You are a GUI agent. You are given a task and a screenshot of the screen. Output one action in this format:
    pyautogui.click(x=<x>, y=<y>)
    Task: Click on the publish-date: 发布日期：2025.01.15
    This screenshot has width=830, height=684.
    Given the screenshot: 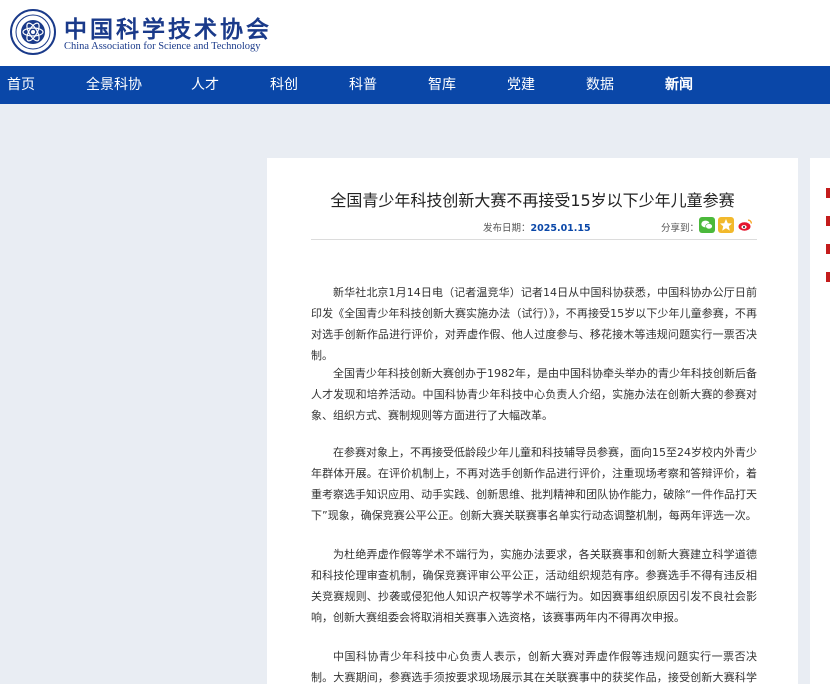 What is the action you would take?
    pyautogui.click(x=537, y=227)
    